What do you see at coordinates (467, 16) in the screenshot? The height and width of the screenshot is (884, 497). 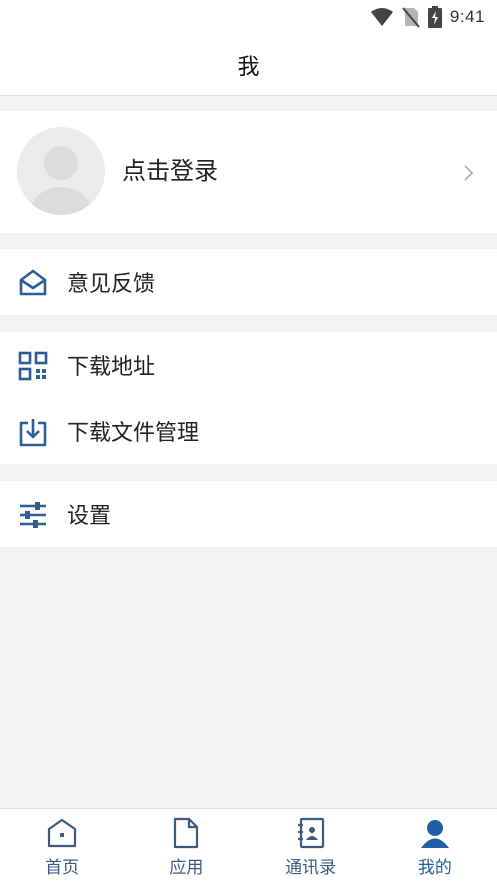 I see `status-time: 9:41` at bounding box center [467, 16].